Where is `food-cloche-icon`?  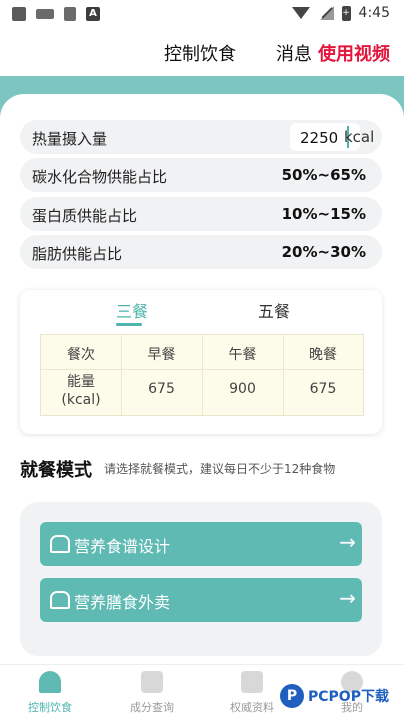 food-cloche-icon is located at coordinates (50, 682).